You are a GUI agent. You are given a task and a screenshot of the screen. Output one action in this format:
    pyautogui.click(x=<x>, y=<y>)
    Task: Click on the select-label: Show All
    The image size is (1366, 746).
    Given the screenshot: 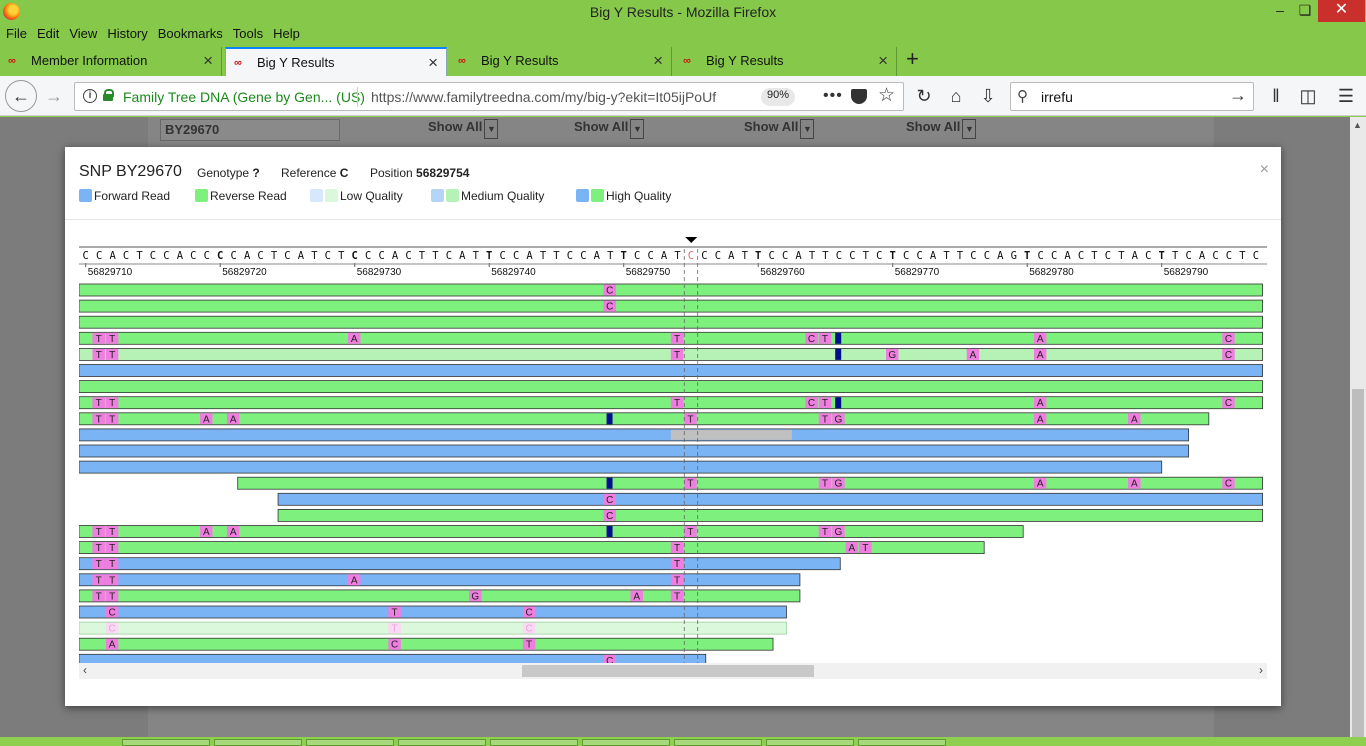 What is the action you would take?
    pyautogui.click(x=771, y=126)
    